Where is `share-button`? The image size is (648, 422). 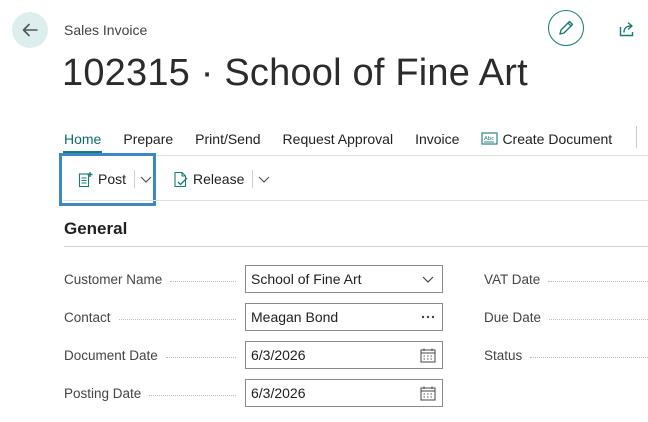 share-button is located at coordinates (627, 29).